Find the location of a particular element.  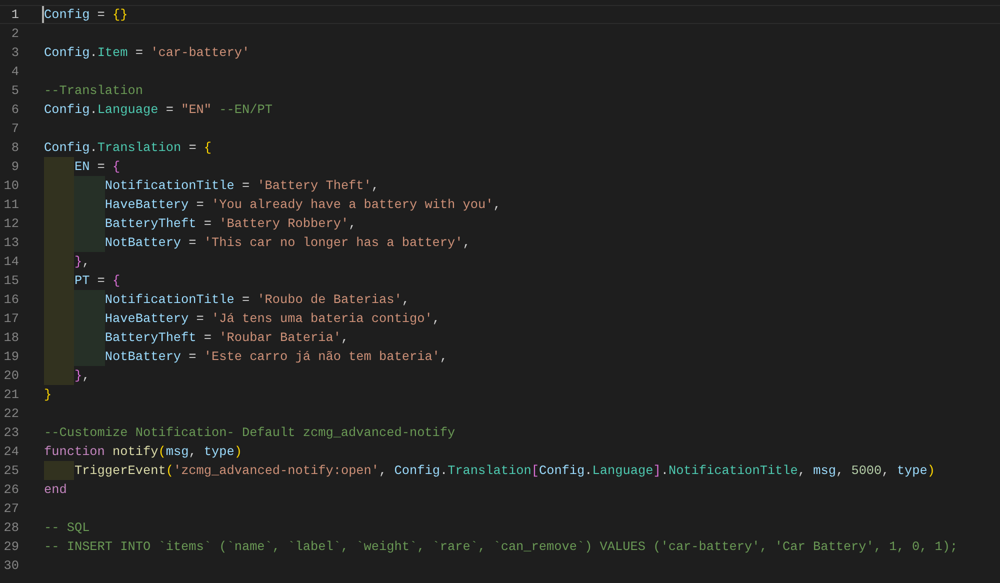

code-line: PT = { is located at coordinates (97, 280).